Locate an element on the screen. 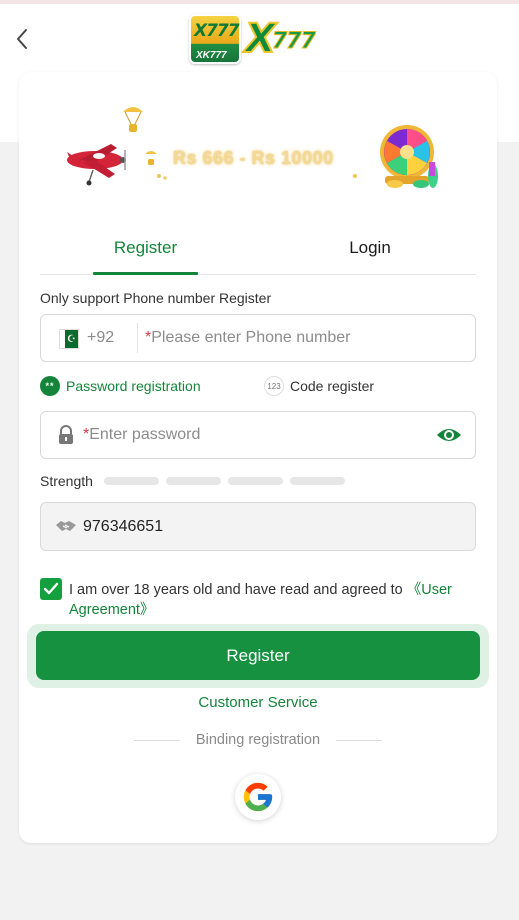 Image resolution: width=519 pixels, height=920 pixels. eye-icon is located at coordinates (449, 435).